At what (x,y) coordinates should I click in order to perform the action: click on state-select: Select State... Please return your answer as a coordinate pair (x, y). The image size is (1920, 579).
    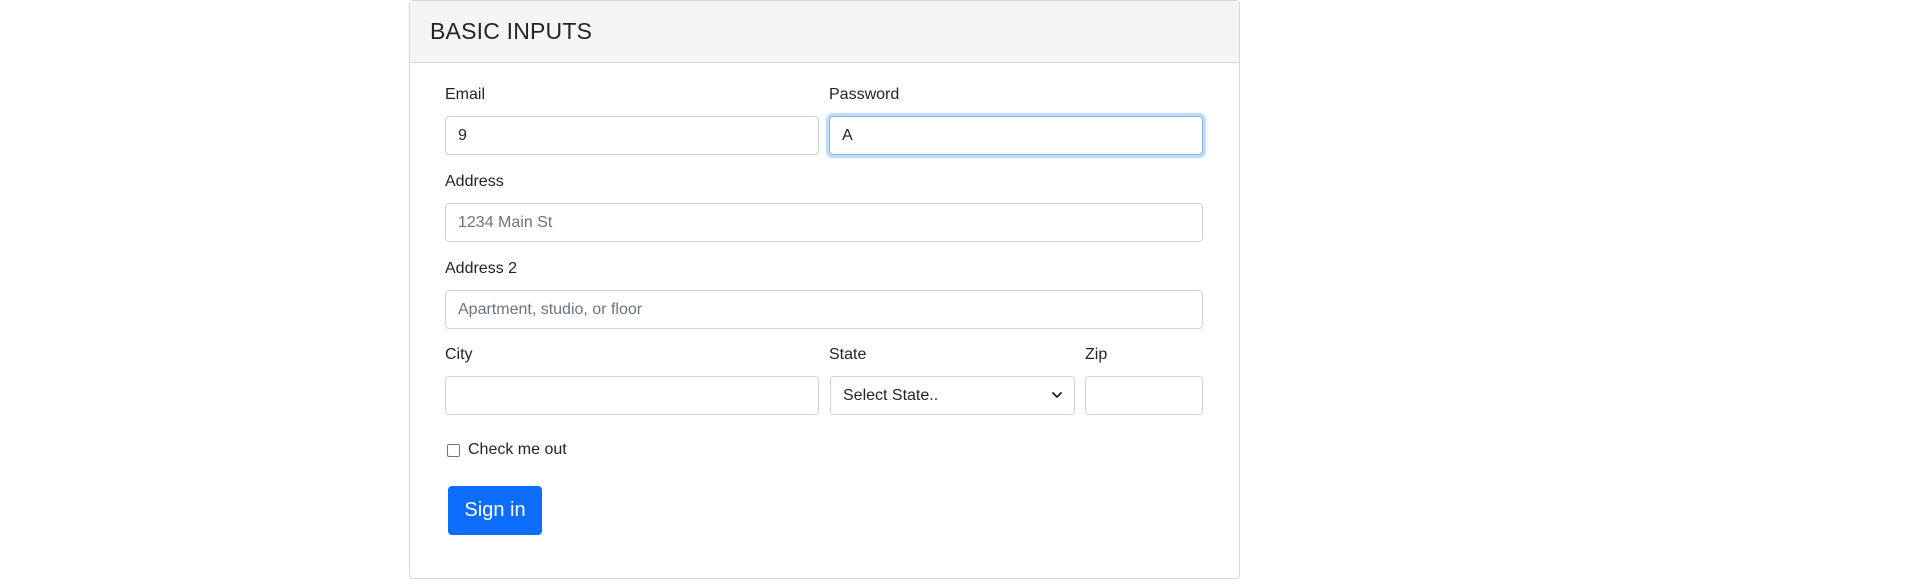
    Looking at the image, I should click on (952, 395).